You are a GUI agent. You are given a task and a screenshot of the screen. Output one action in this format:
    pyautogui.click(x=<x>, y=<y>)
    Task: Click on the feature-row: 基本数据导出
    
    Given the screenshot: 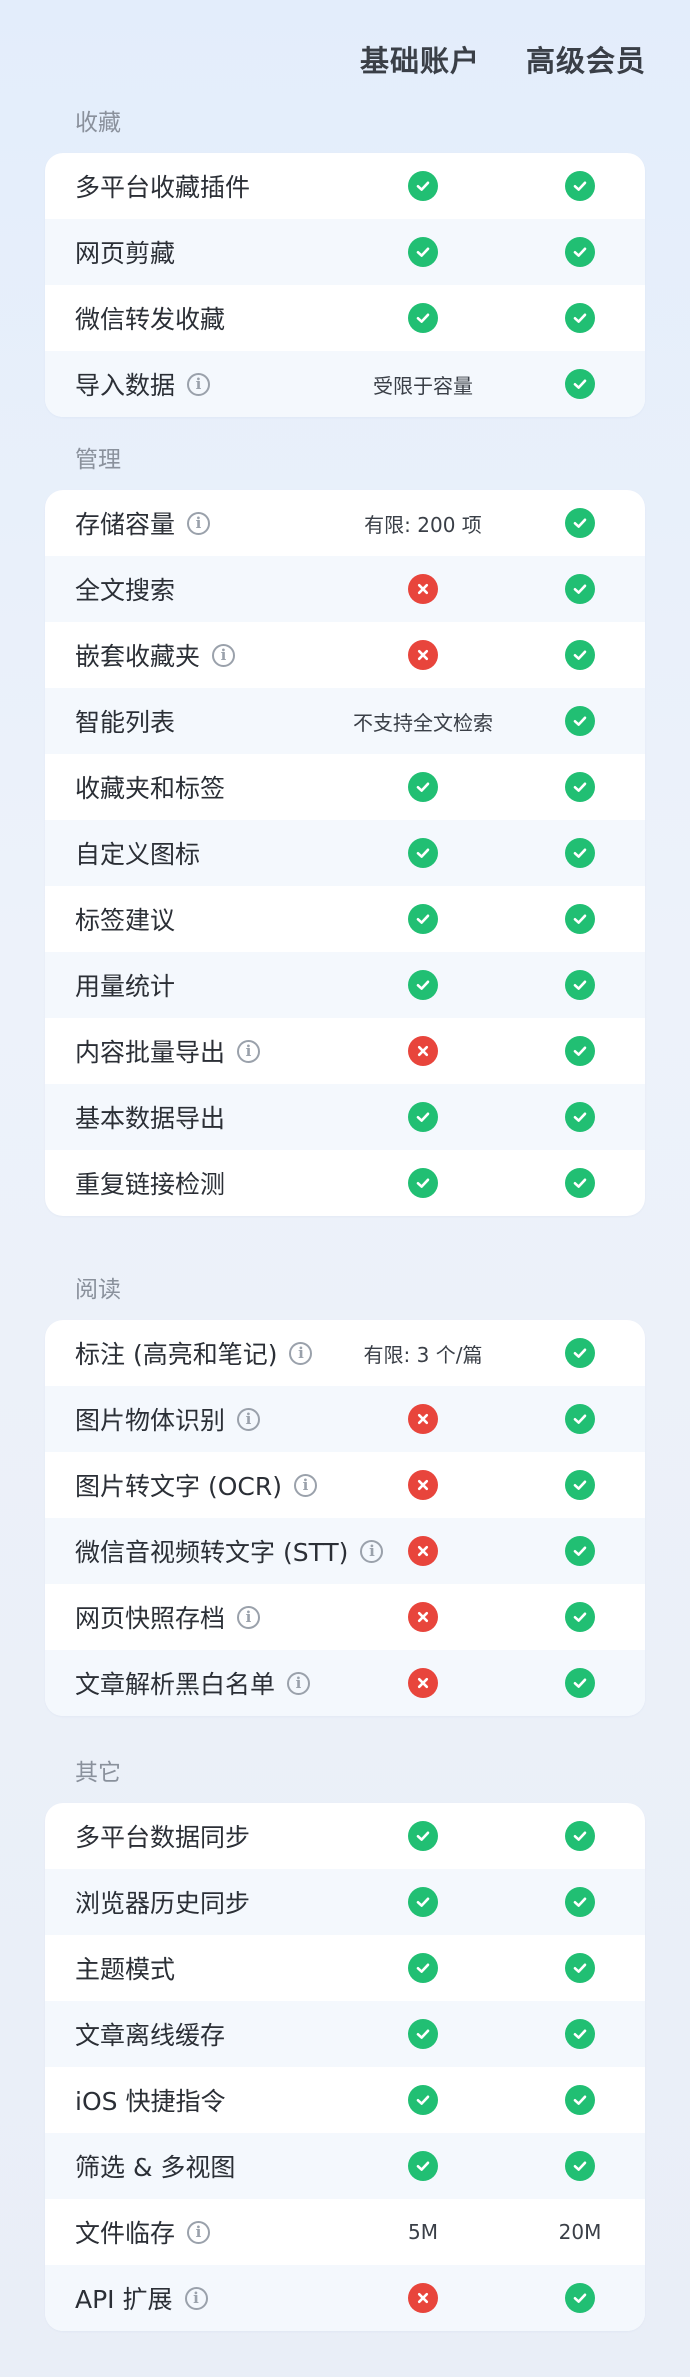 What is the action you would take?
    pyautogui.click(x=345, y=1117)
    